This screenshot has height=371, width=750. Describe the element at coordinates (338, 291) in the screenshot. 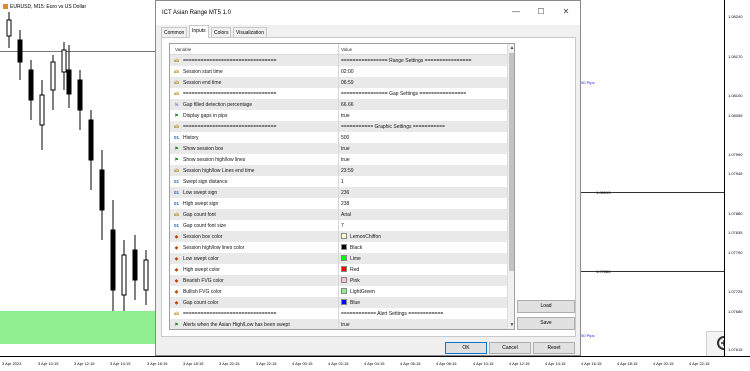

I see `input-row: ◆ Bullish FVG color LightGreen` at that location.